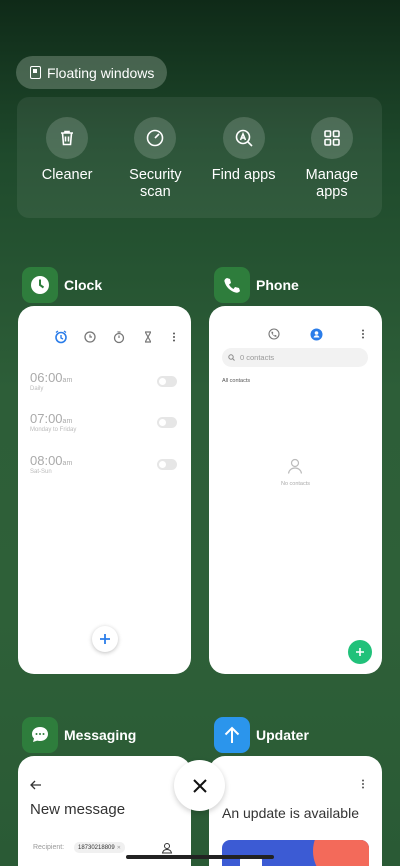 The image size is (400, 866). I want to click on recents-tab-icon, so click(274, 334).